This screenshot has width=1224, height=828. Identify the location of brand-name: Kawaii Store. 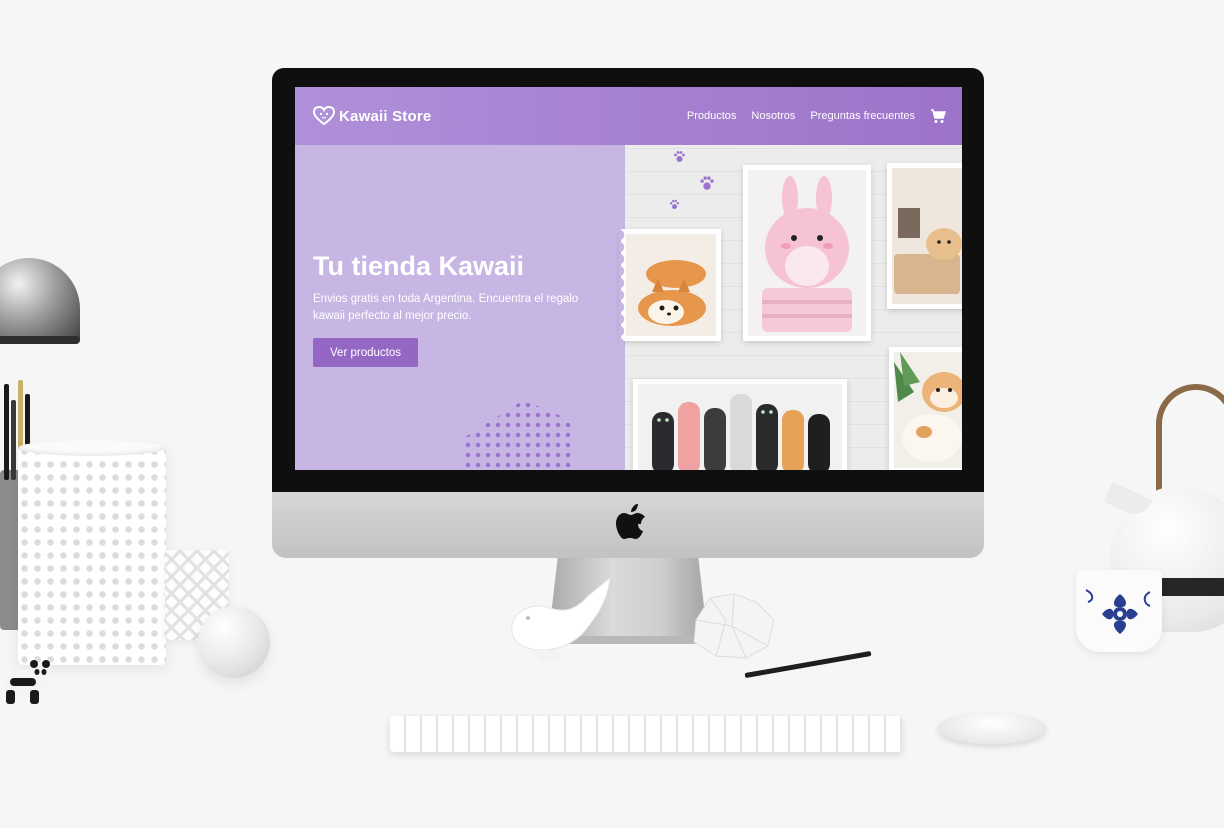
(385, 116).